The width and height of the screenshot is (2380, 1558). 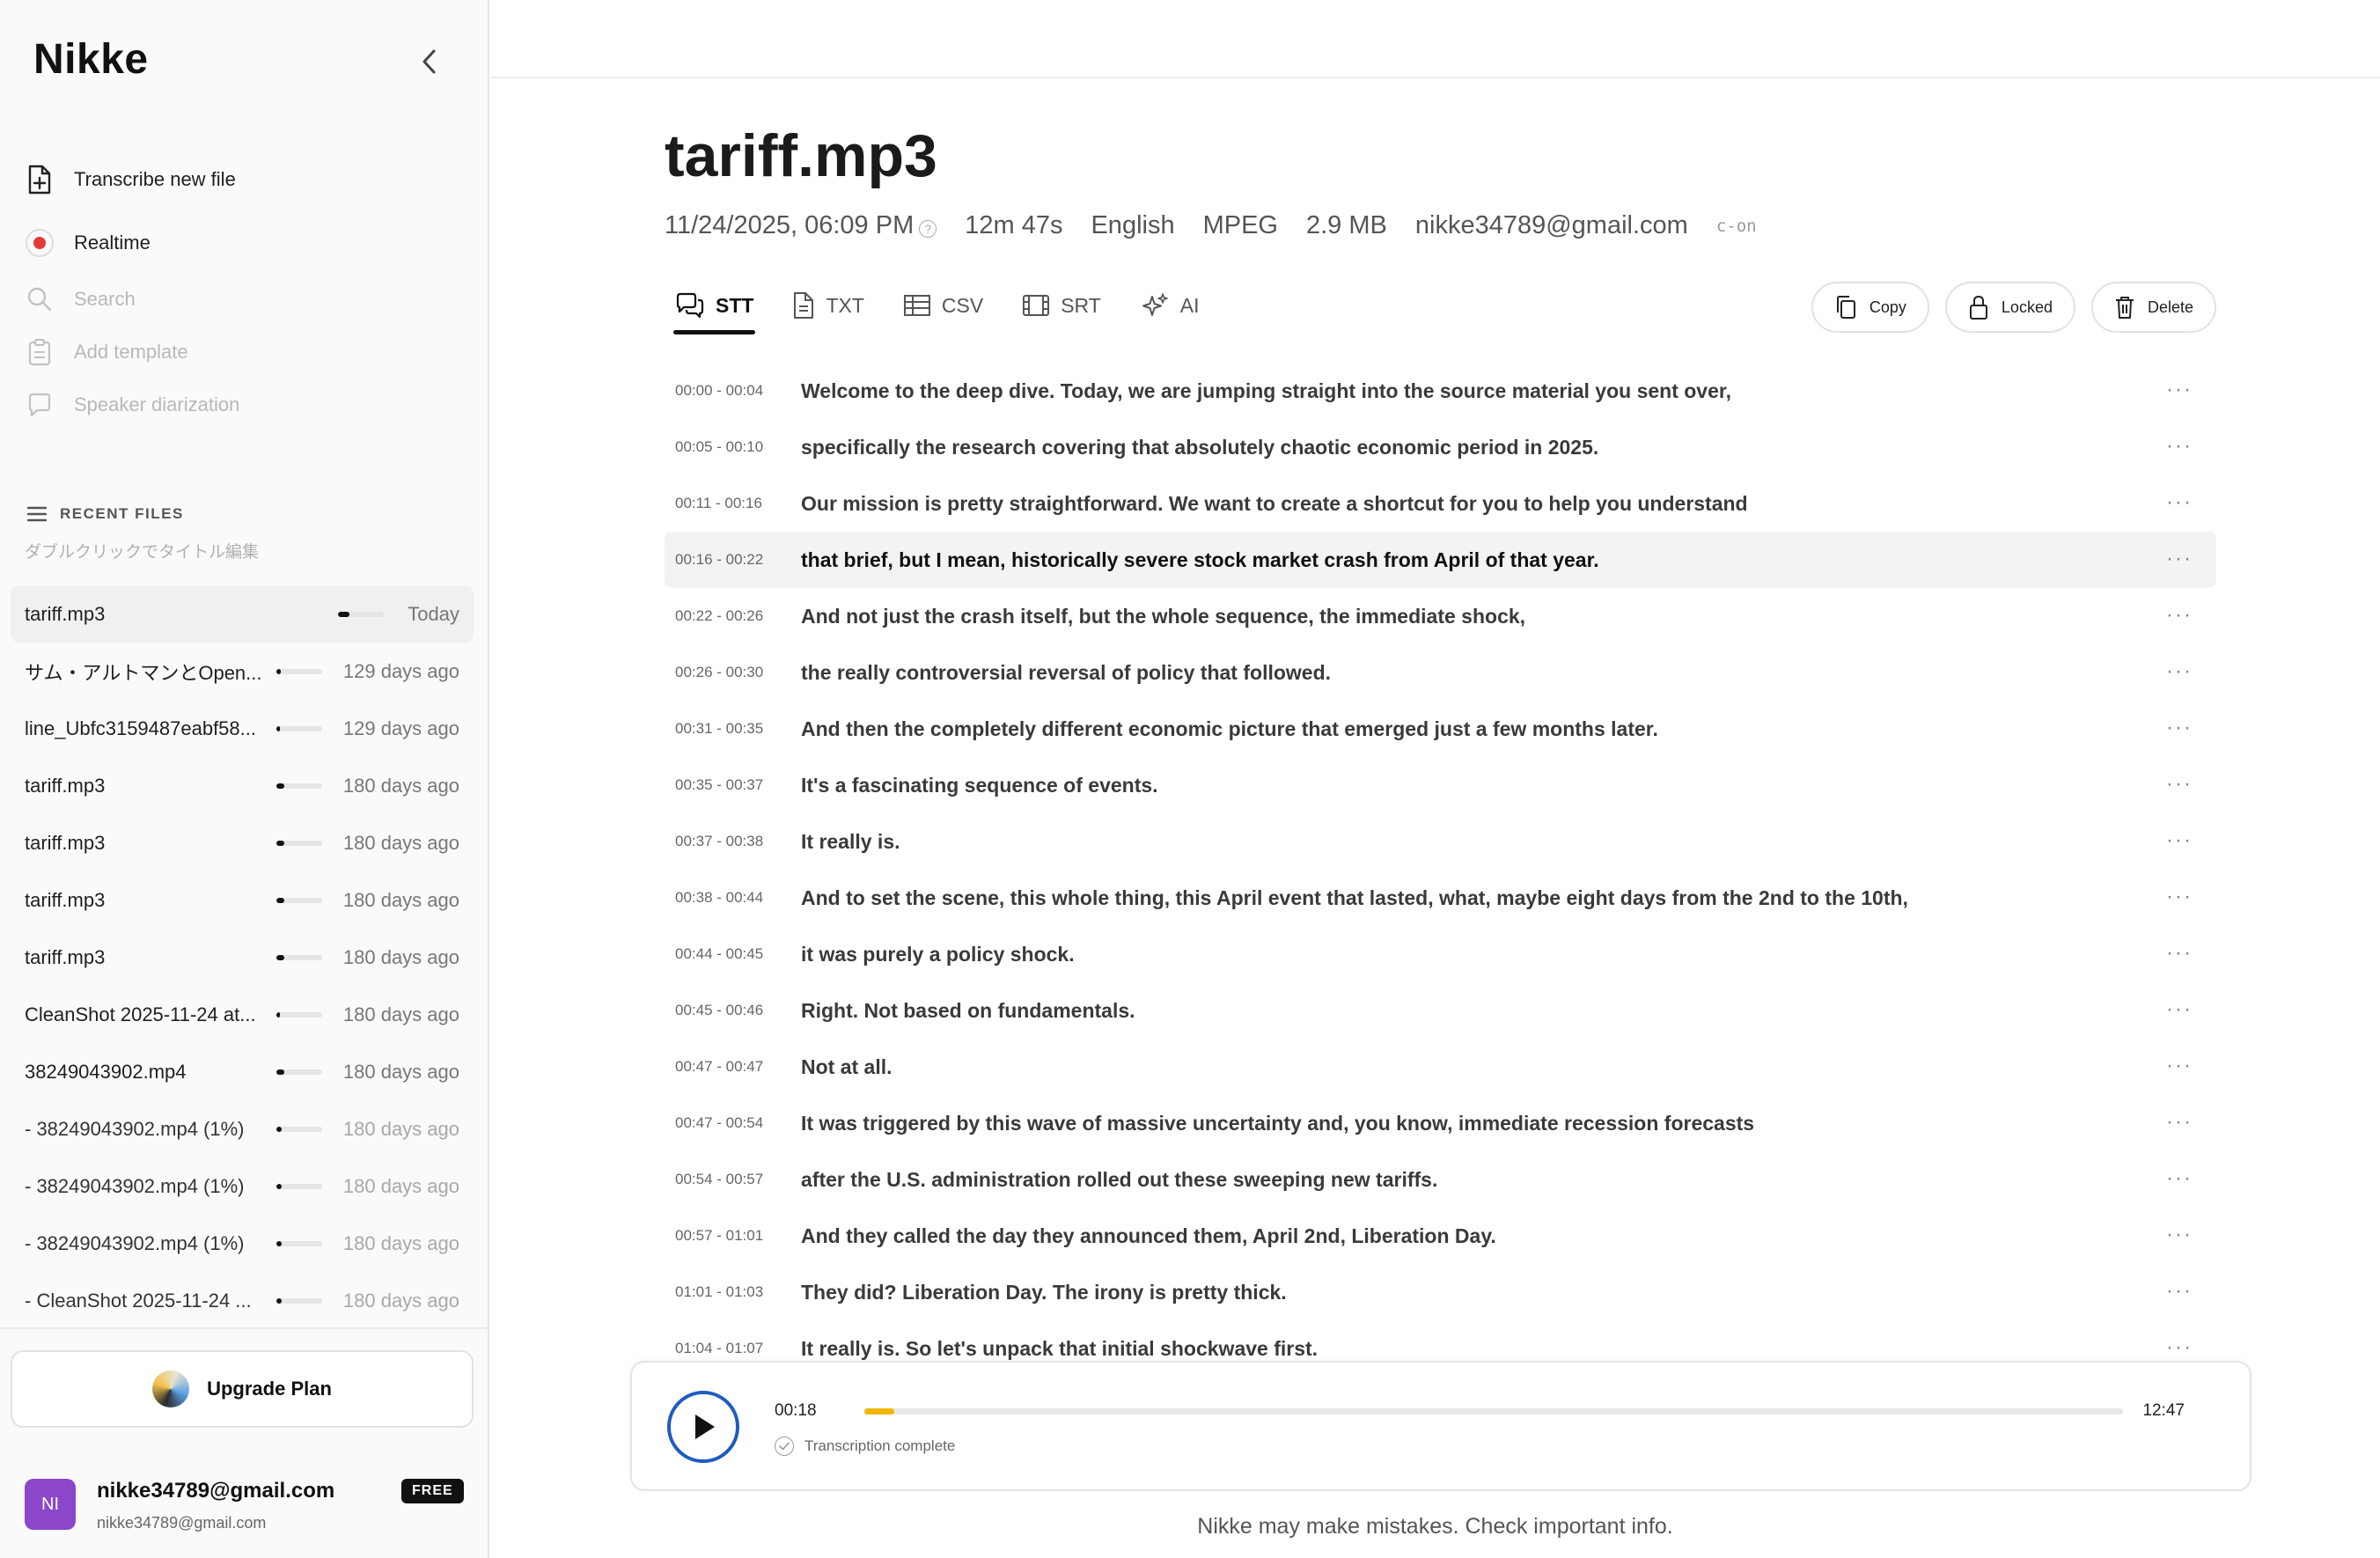 I want to click on realtime-label: Realtime, so click(x=112, y=242).